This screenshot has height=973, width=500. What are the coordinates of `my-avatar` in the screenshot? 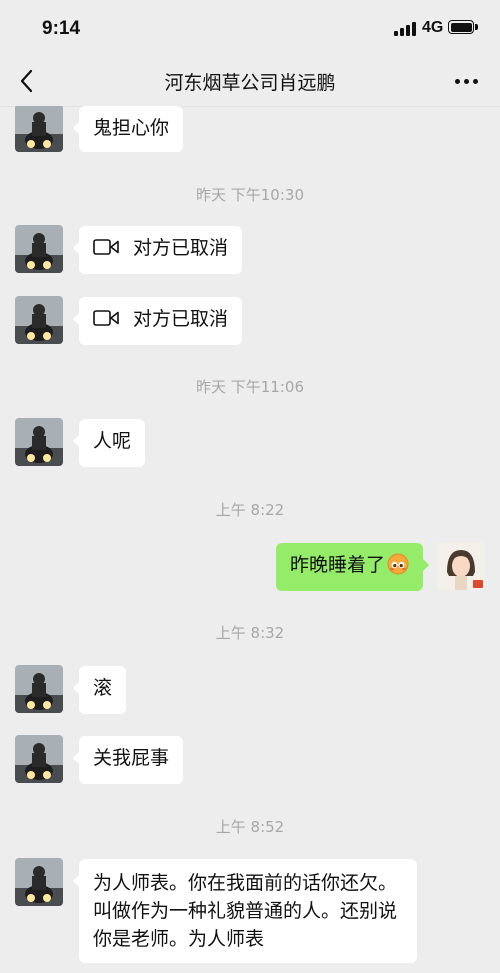 It's located at (461, 566).